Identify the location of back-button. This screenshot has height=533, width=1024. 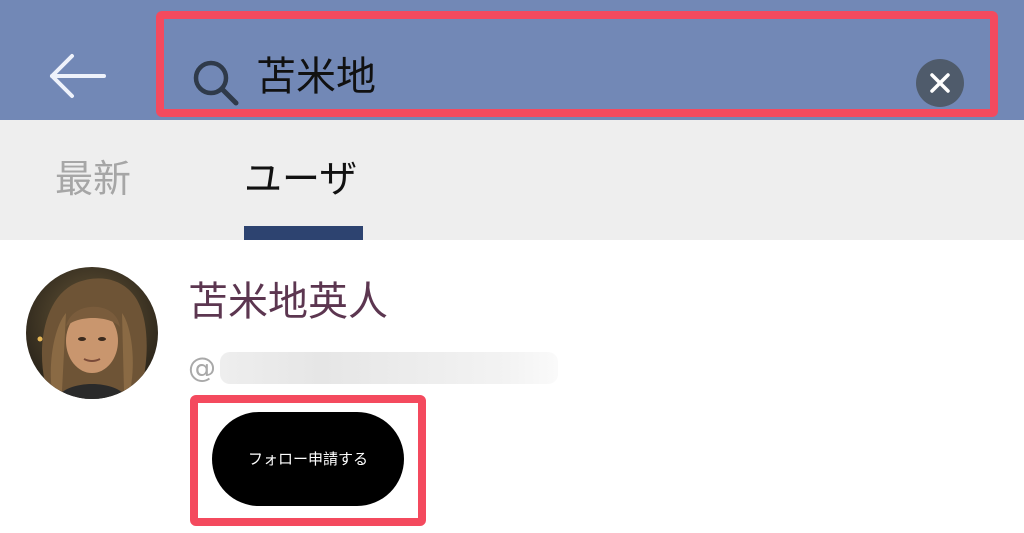
(77, 76).